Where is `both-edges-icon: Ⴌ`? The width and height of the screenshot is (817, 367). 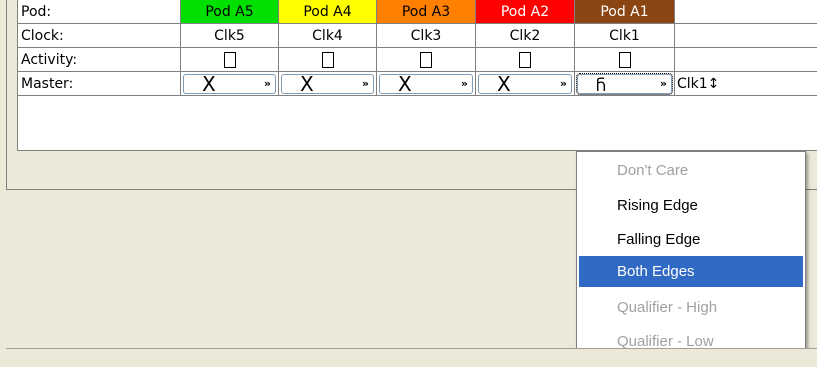
both-edges-icon: Ⴌ is located at coordinates (601, 85).